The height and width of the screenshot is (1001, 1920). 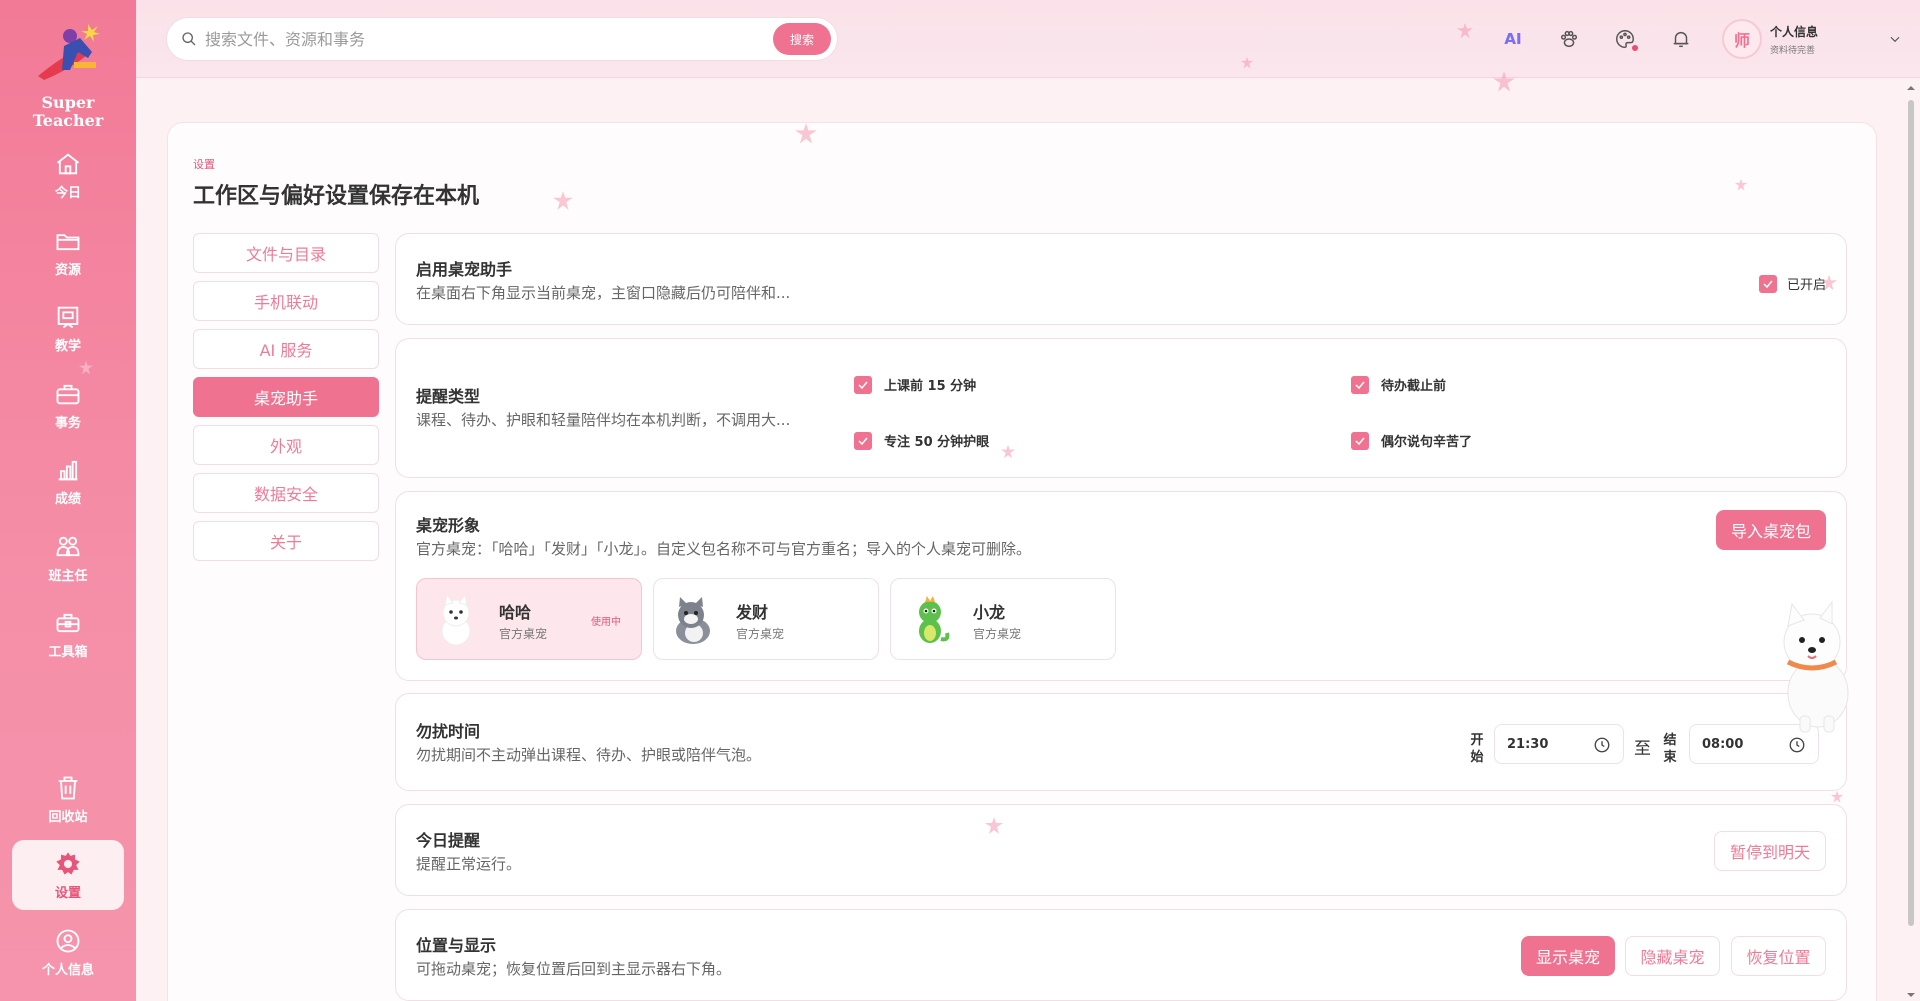 What do you see at coordinates (1568, 956) in the screenshot?
I see `show-pet-button: 显示桌宠` at bounding box center [1568, 956].